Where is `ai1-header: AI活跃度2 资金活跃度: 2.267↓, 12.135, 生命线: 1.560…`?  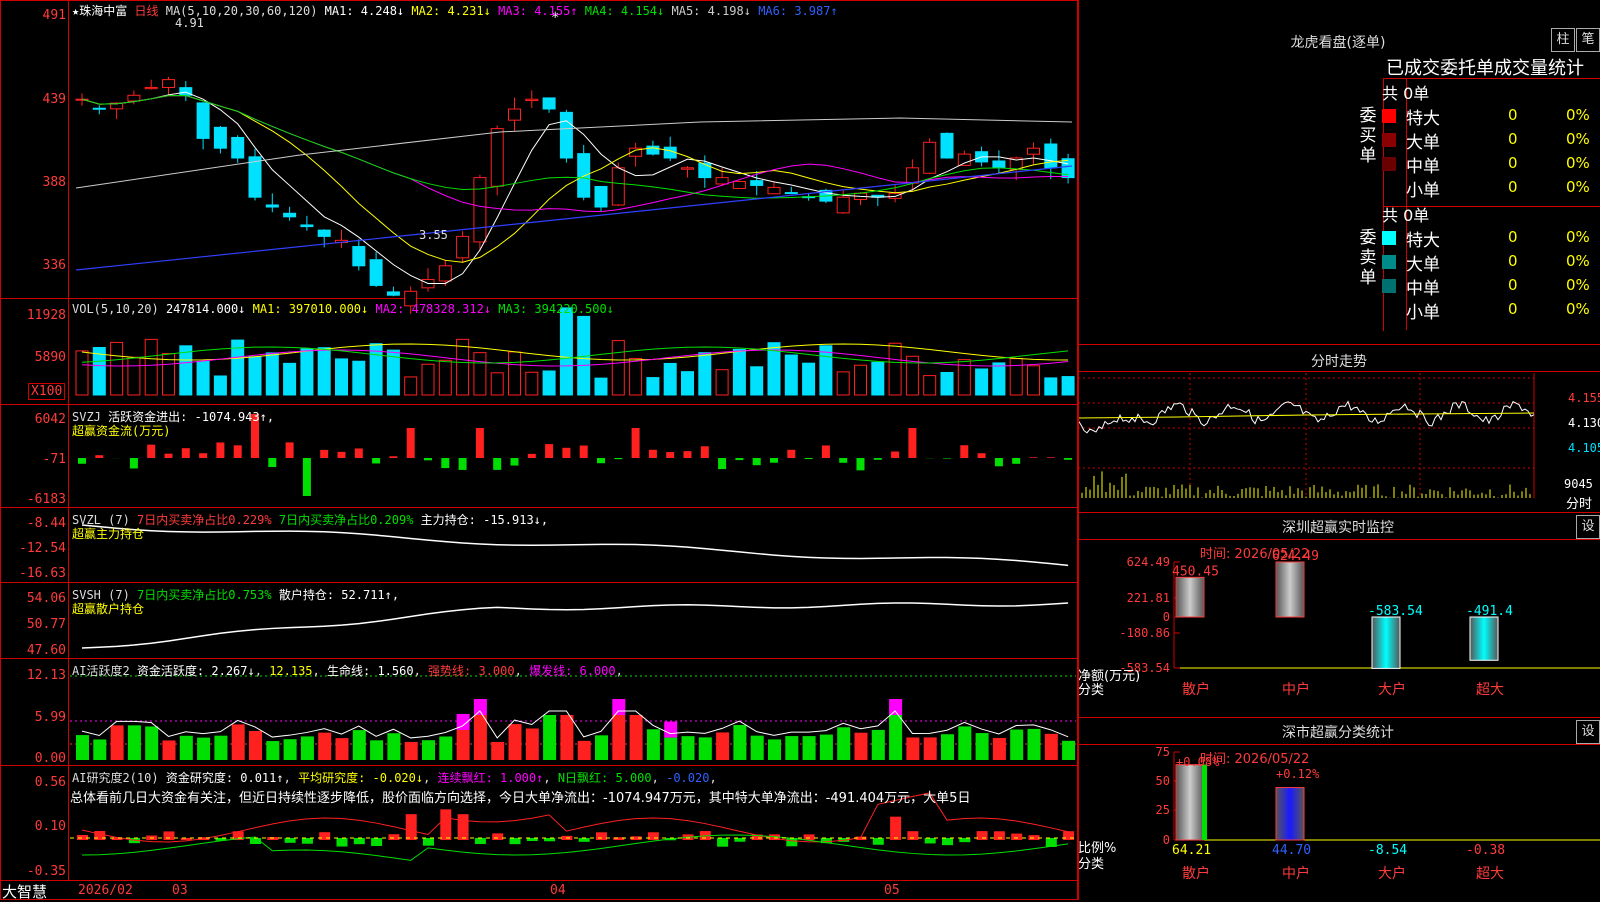 ai1-header: AI活跃度2 资金活跃度: 2.267↓, 12.135, 生命线: 1.560… is located at coordinates (347, 670).